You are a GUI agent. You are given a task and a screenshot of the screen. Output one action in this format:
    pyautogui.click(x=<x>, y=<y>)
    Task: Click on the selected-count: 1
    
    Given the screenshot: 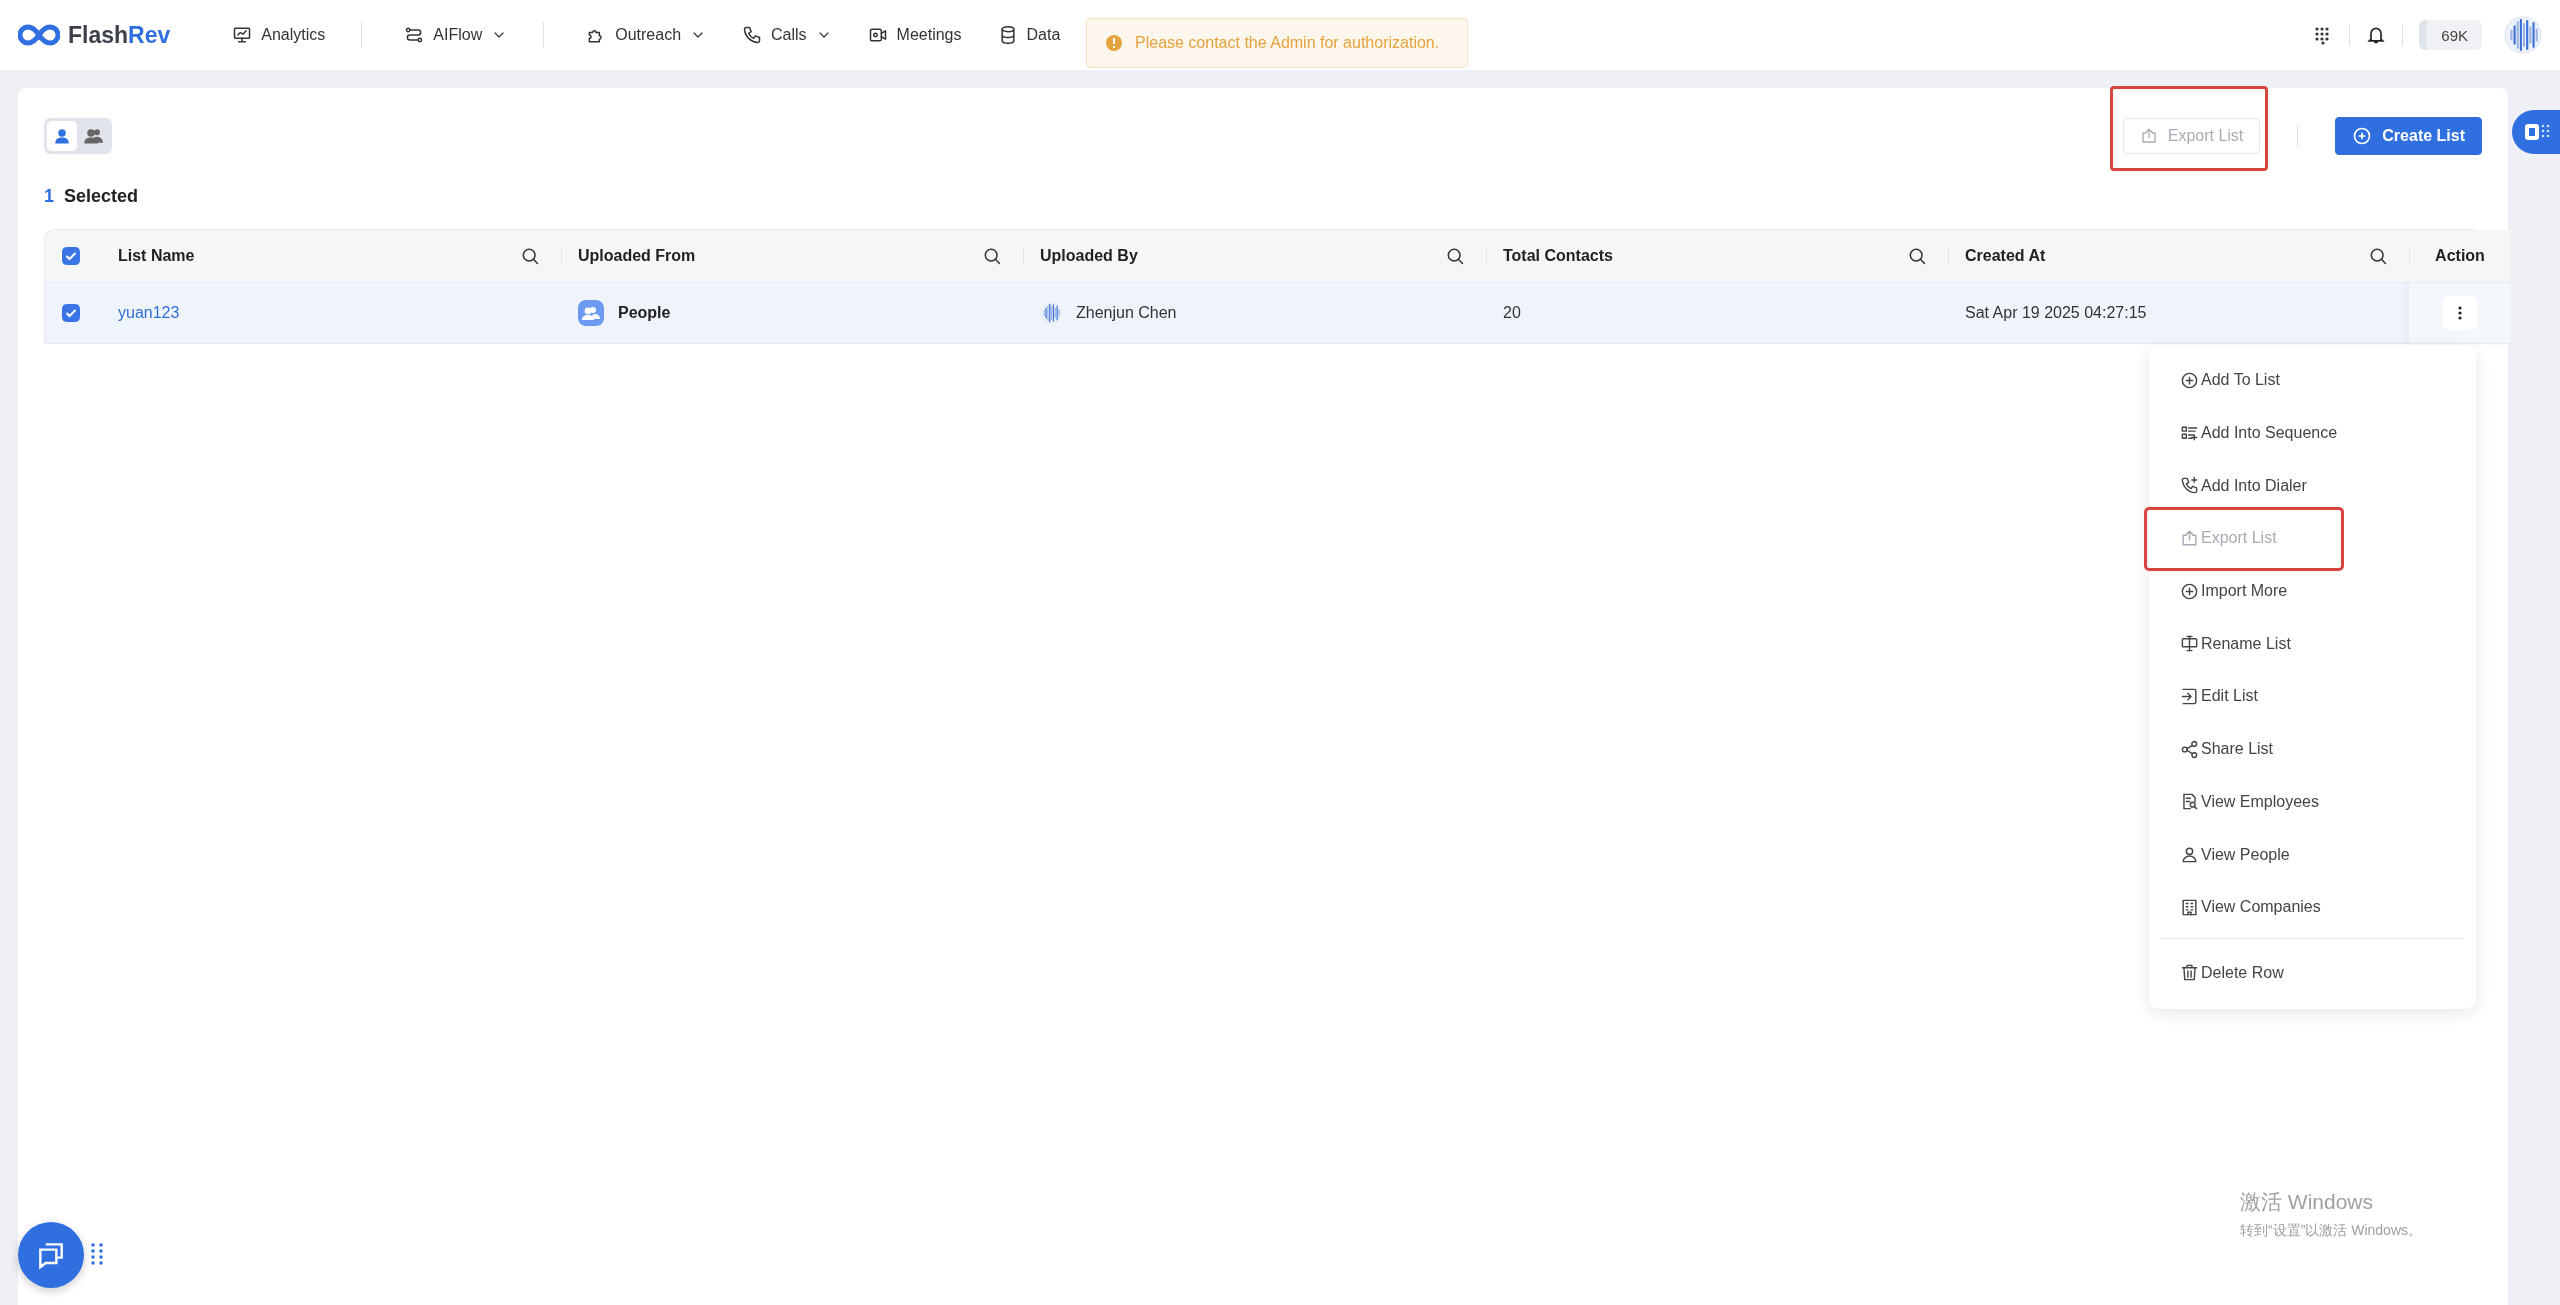 What is the action you would take?
    pyautogui.click(x=49, y=196)
    